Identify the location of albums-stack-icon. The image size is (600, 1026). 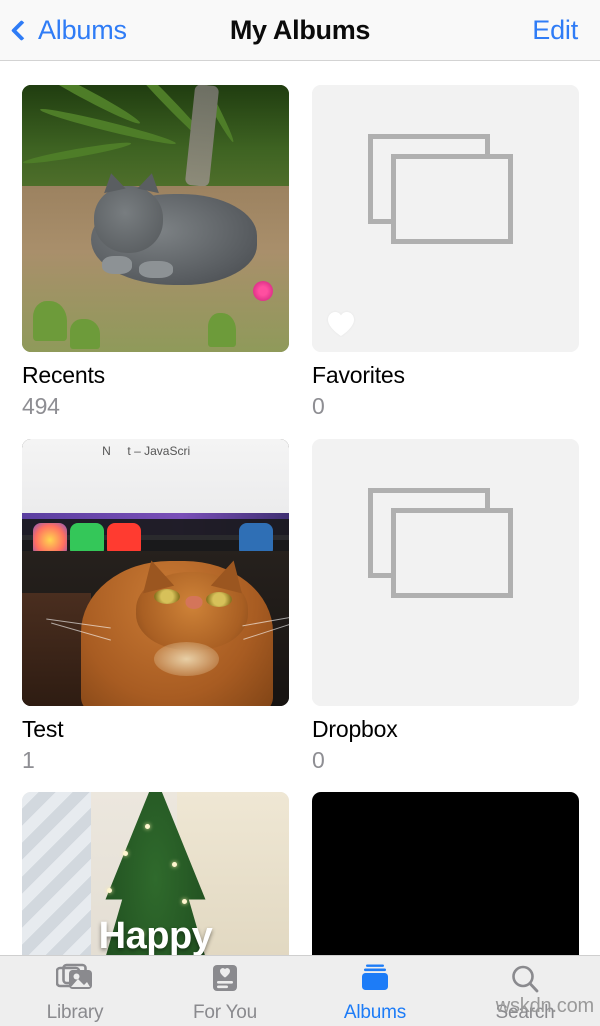
(375, 980).